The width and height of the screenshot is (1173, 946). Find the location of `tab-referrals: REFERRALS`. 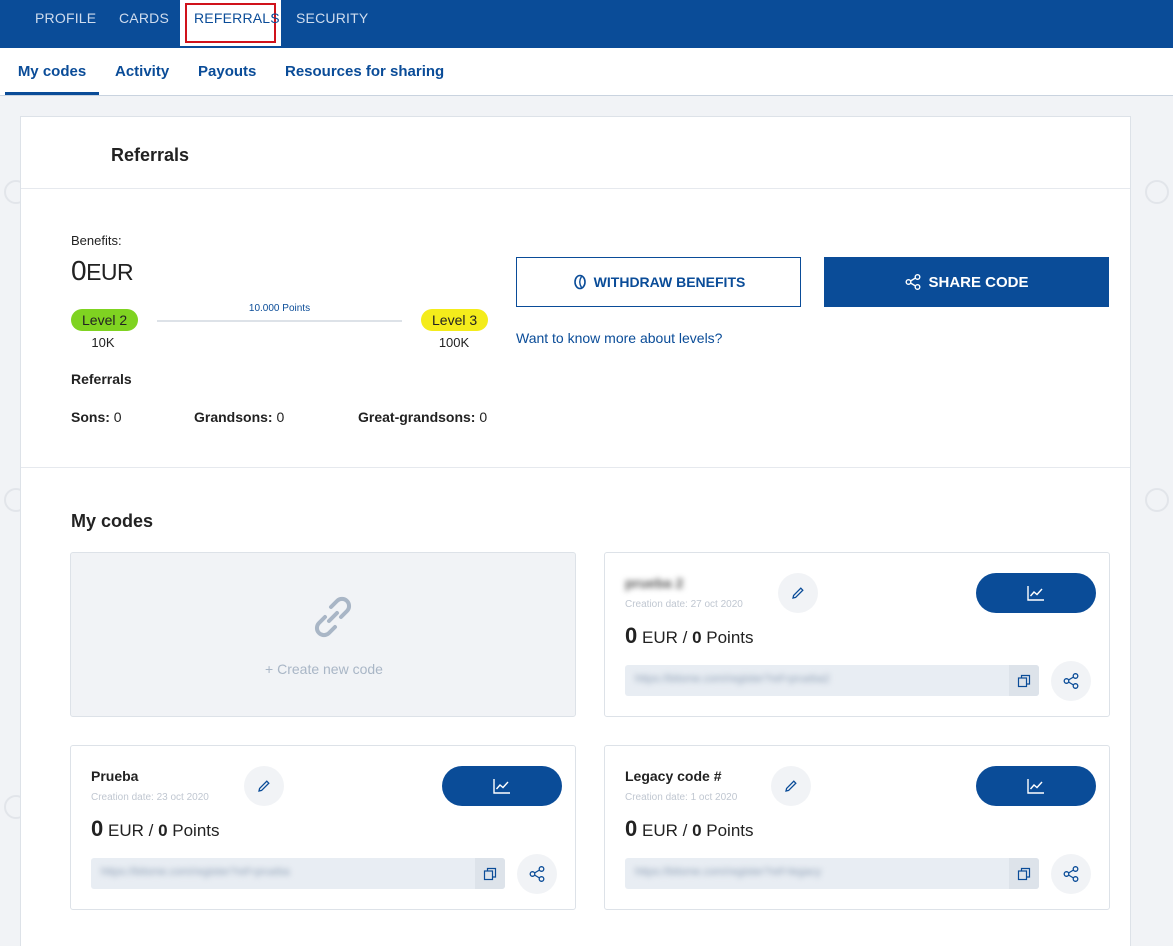

tab-referrals: REFERRALS is located at coordinates (230, 23).